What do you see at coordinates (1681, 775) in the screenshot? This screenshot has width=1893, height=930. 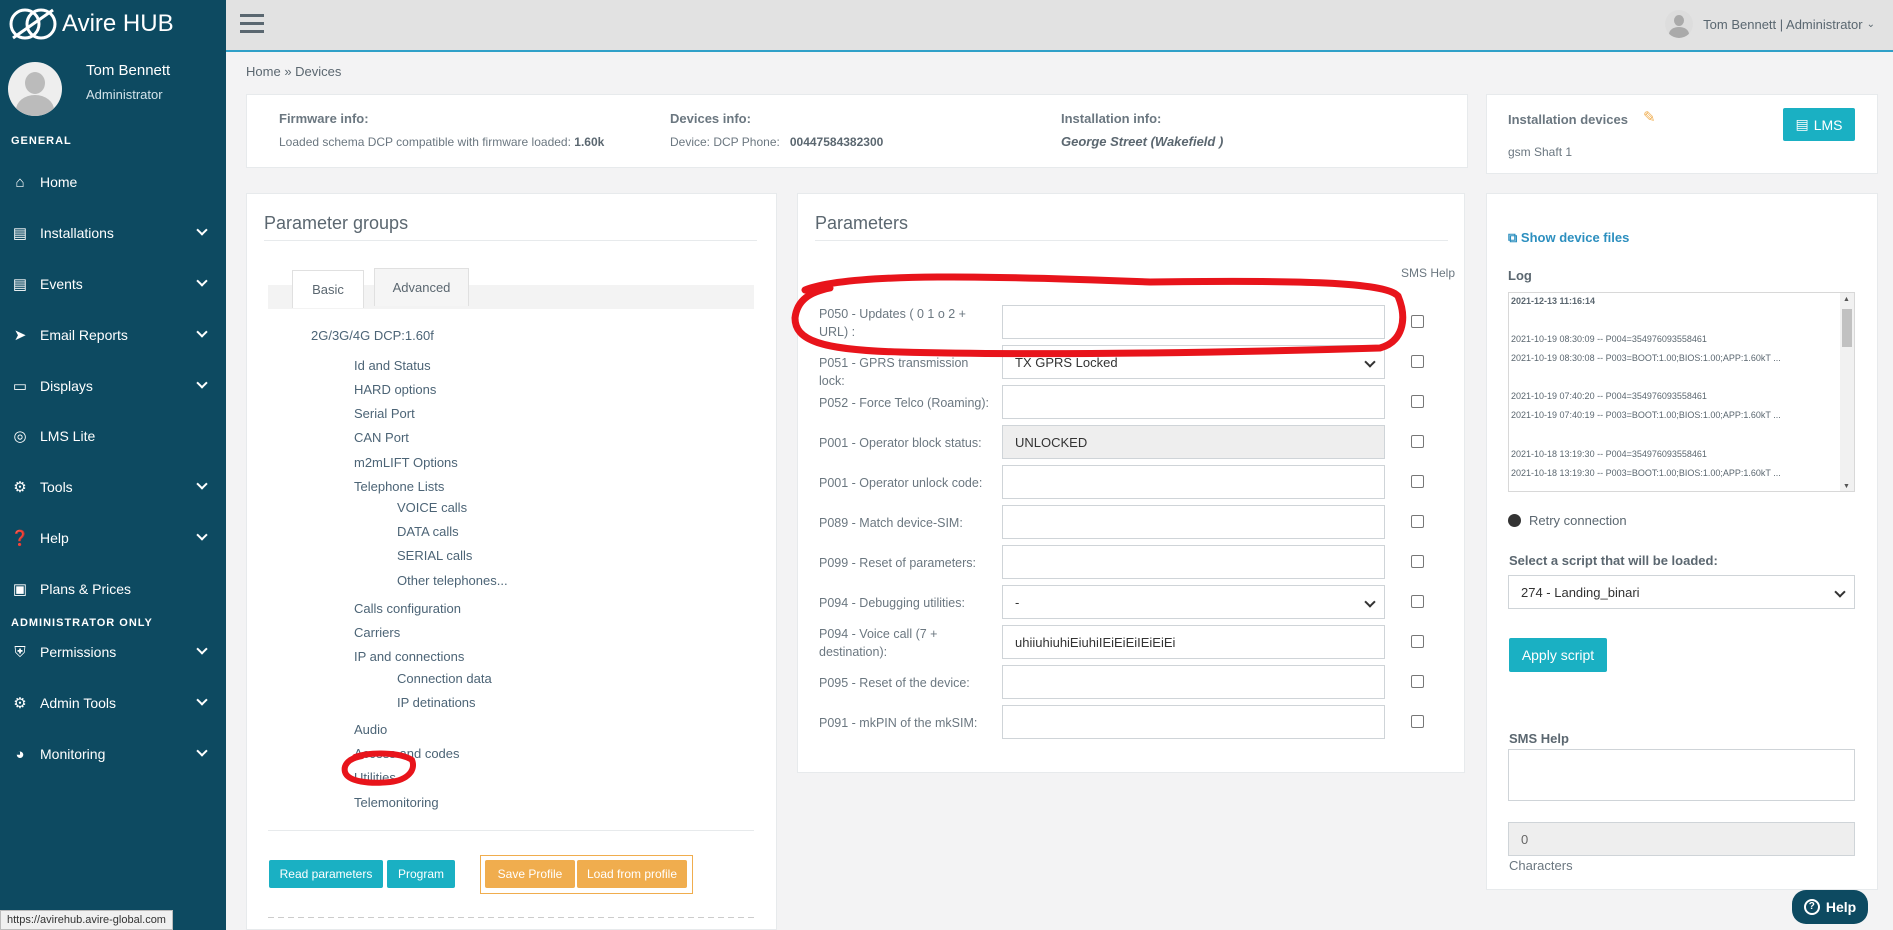 I see `sms-help-textarea` at bounding box center [1681, 775].